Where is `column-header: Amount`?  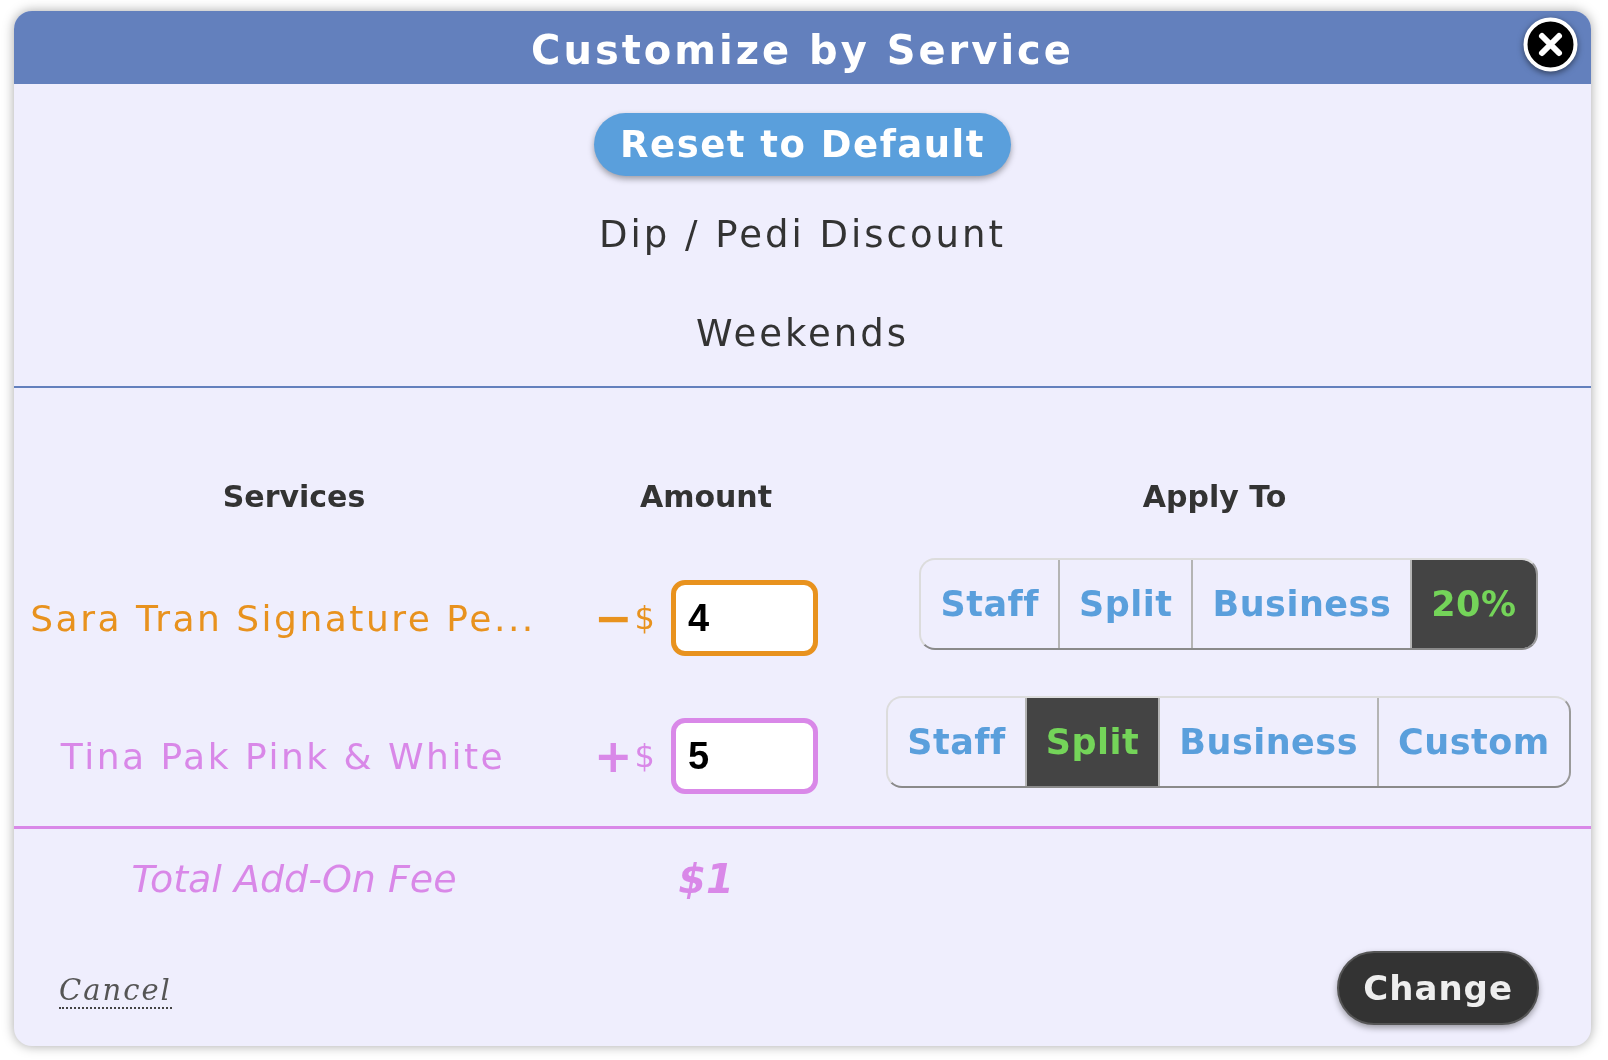
column-header: Amount is located at coordinates (706, 497).